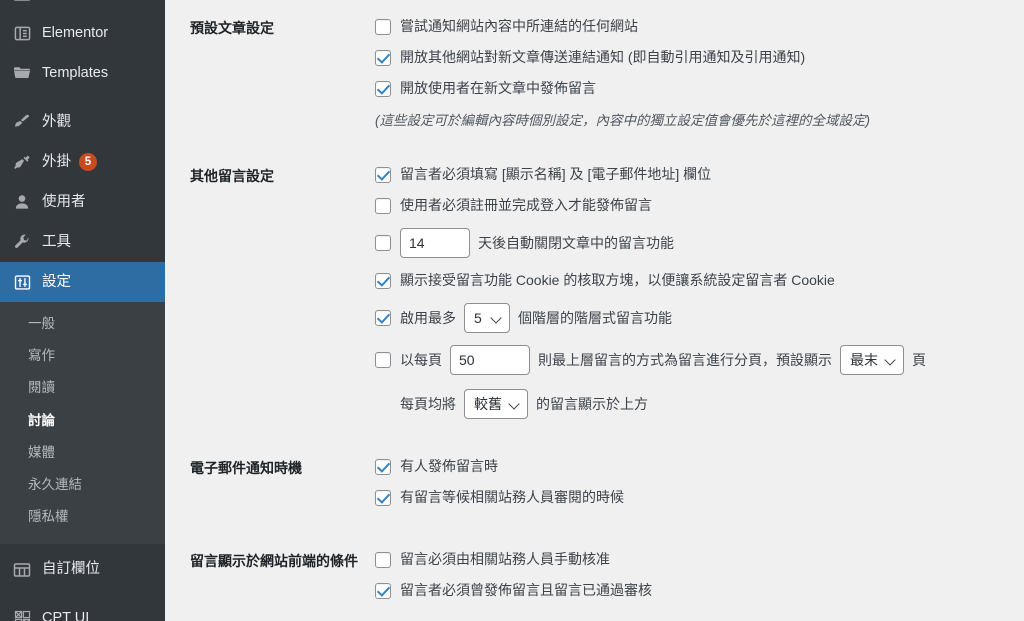  I want to click on checkbox-require-name-email, so click(383, 174).